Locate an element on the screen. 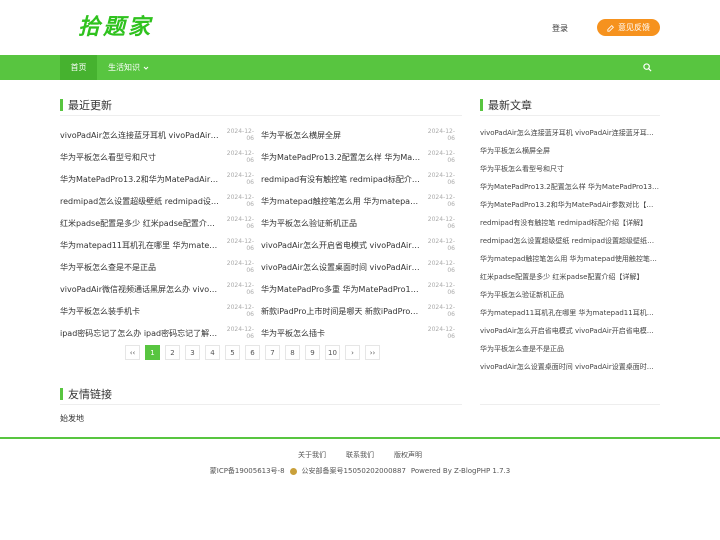 This screenshot has width=720, height=540. login-link: 登录 is located at coordinates (560, 28).